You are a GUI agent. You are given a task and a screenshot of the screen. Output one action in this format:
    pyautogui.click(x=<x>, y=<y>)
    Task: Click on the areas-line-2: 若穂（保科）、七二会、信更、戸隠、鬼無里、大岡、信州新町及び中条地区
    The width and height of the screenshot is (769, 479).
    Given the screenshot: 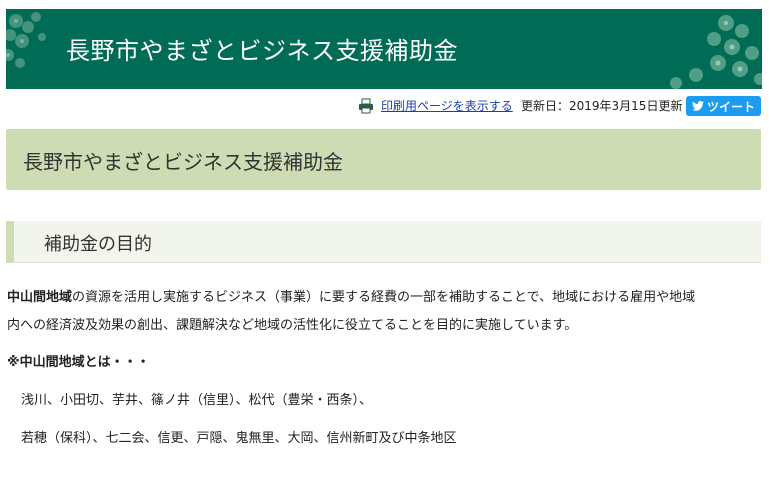 What is the action you would take?
    pyautogui.click(x=239, y=438)
    